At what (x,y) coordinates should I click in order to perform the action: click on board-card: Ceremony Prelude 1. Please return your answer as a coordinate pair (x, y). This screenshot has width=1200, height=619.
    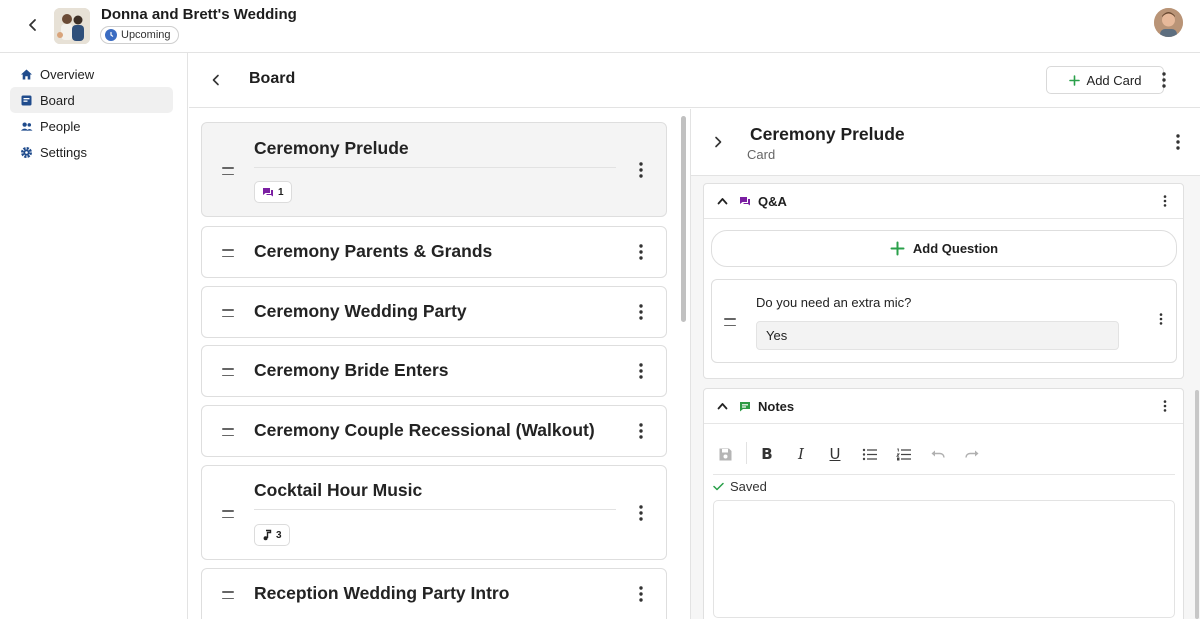
    Looking at the image, I should click on (434, 169).